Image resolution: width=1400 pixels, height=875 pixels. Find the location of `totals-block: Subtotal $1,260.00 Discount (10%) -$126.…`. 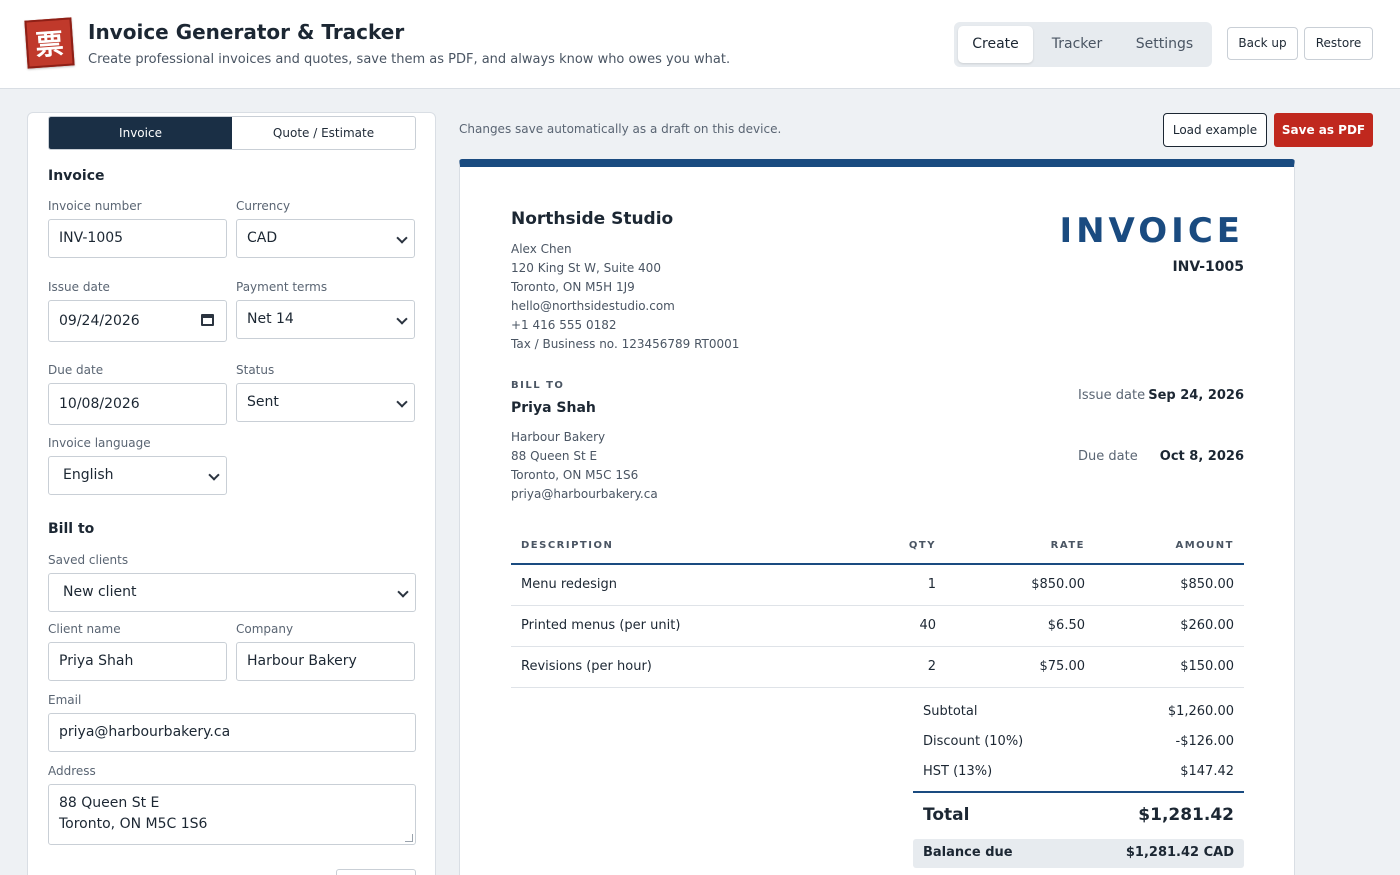

totals-block: Subtotal $1,260.00 Discount (10%) -$126.… is located at coordinates (1078, 783).